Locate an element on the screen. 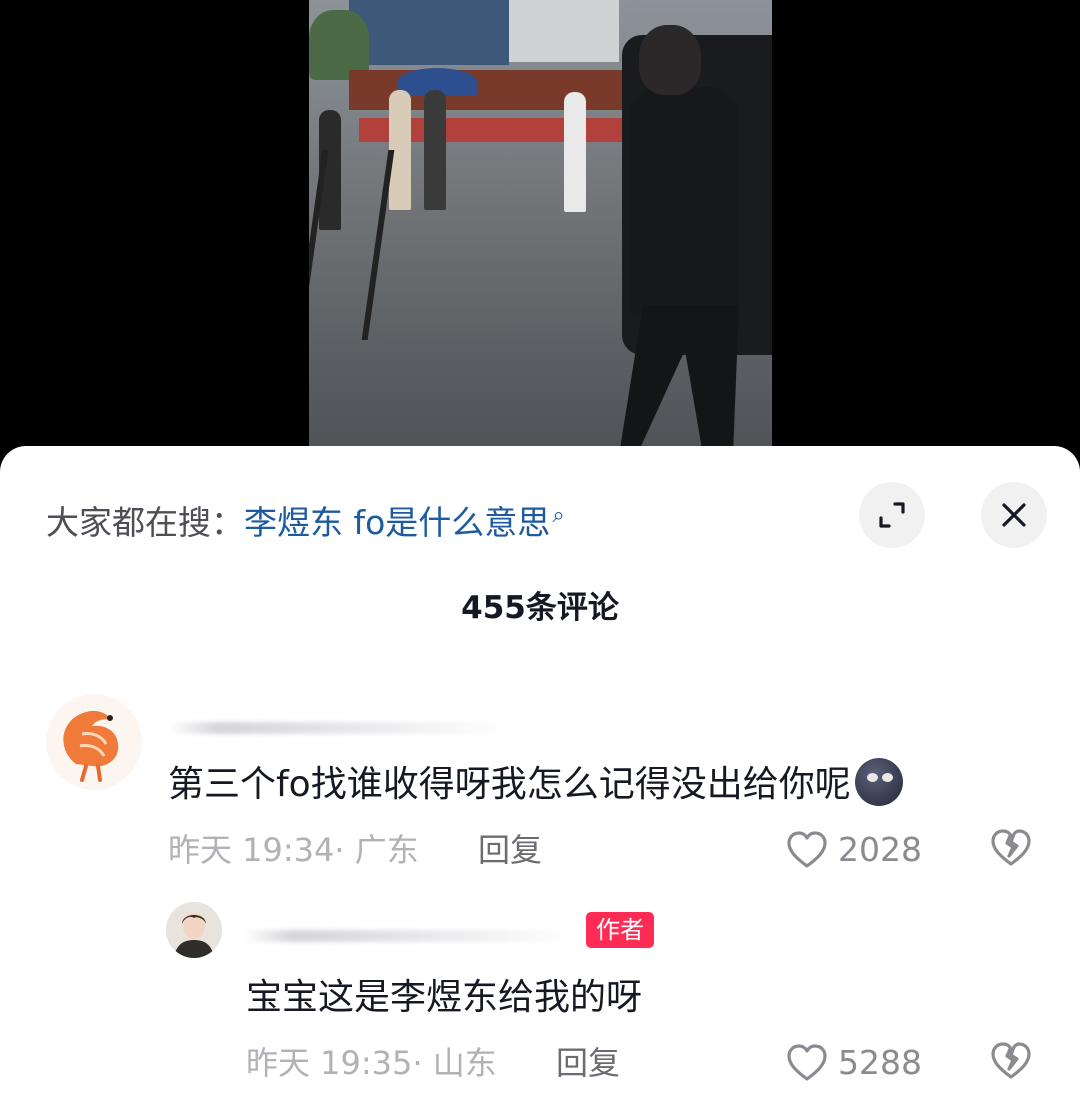 The image size is (1080, 1096). reply-meta: 昨天 19:35· 山东 is located at coordinates (371, 1063).